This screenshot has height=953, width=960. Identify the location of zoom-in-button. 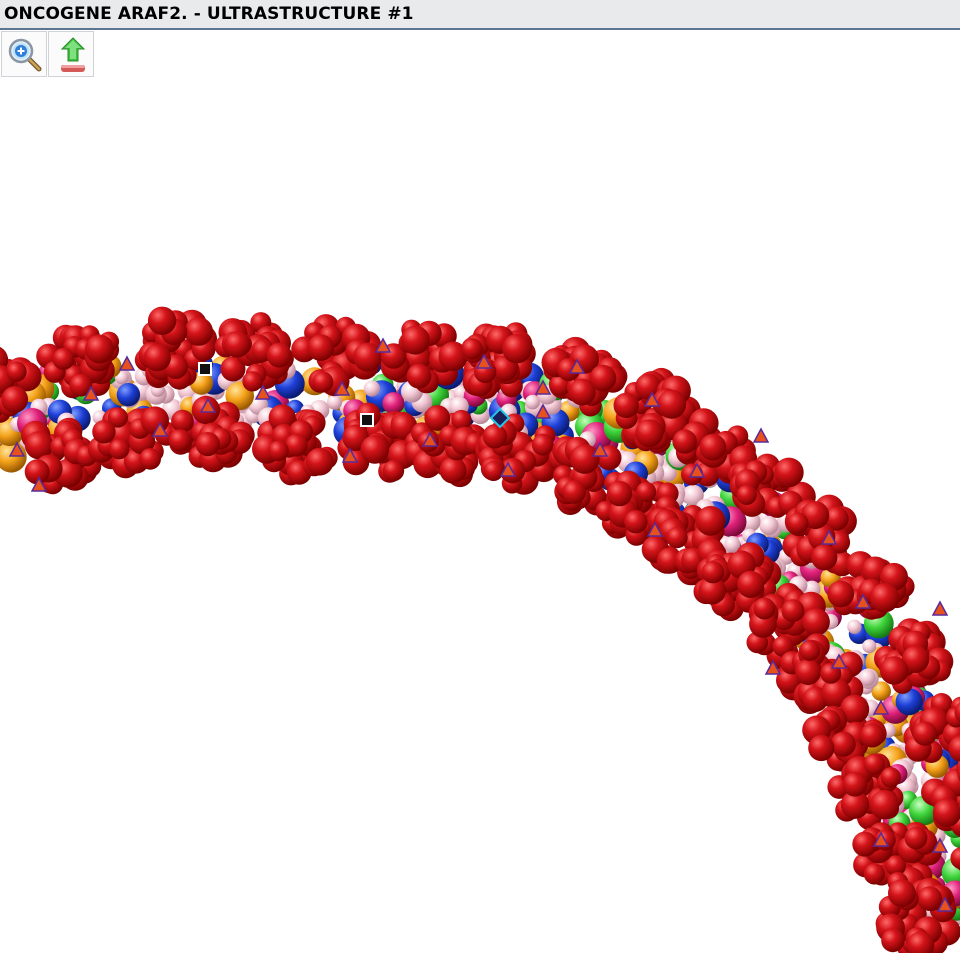
(24, 54).